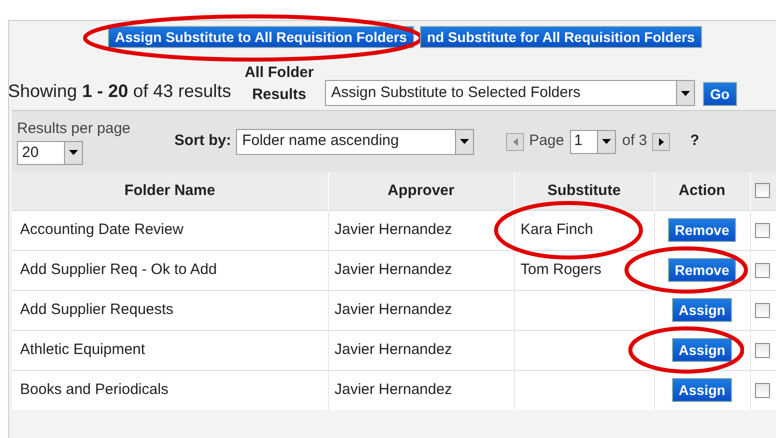  What do you see at coordinates (557, 229) in the screenshot?
I see `substitute-name: Kara Finch` at bounding box center [557, 229].